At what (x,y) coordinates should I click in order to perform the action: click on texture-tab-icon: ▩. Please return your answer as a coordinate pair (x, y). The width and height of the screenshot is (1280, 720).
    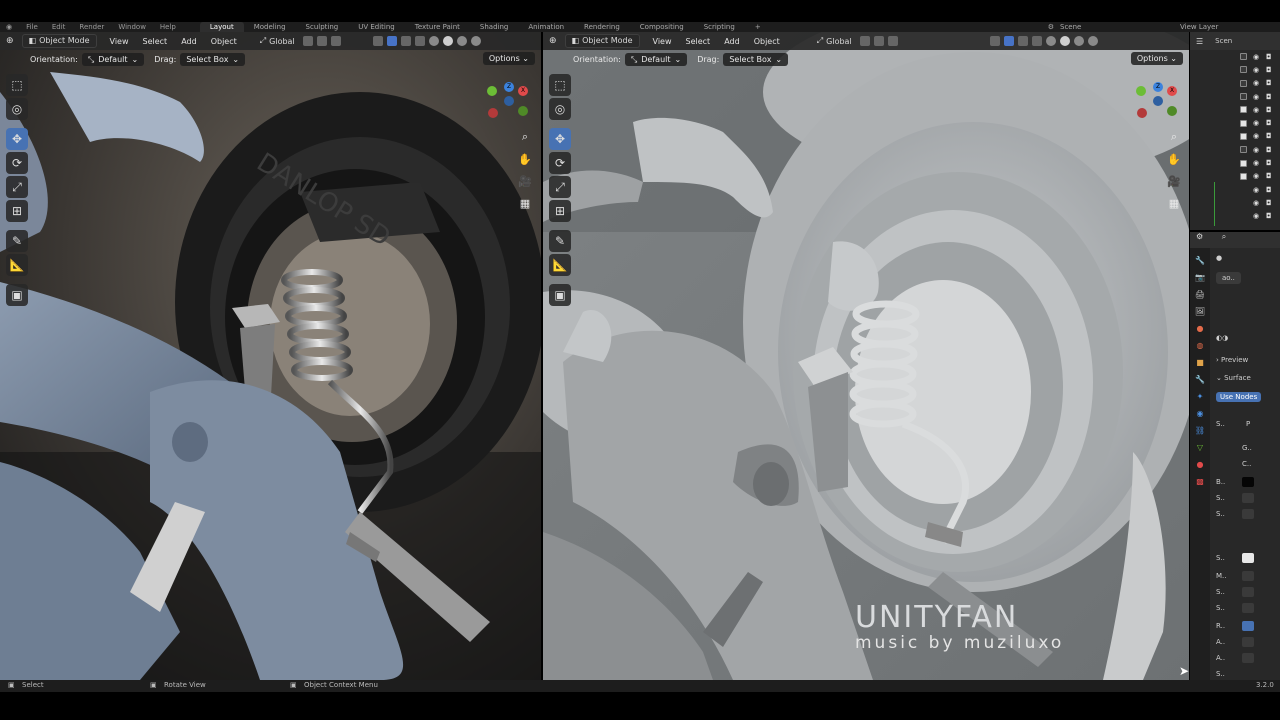
    Looking at the image, I should click on (1200, 481).